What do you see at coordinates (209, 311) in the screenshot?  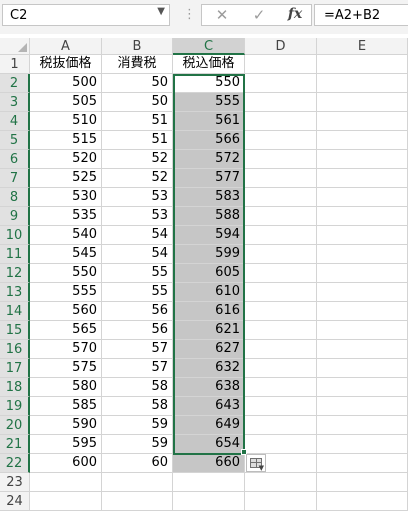 I see `cell-c14: 616` at bounding box center [209, 311].